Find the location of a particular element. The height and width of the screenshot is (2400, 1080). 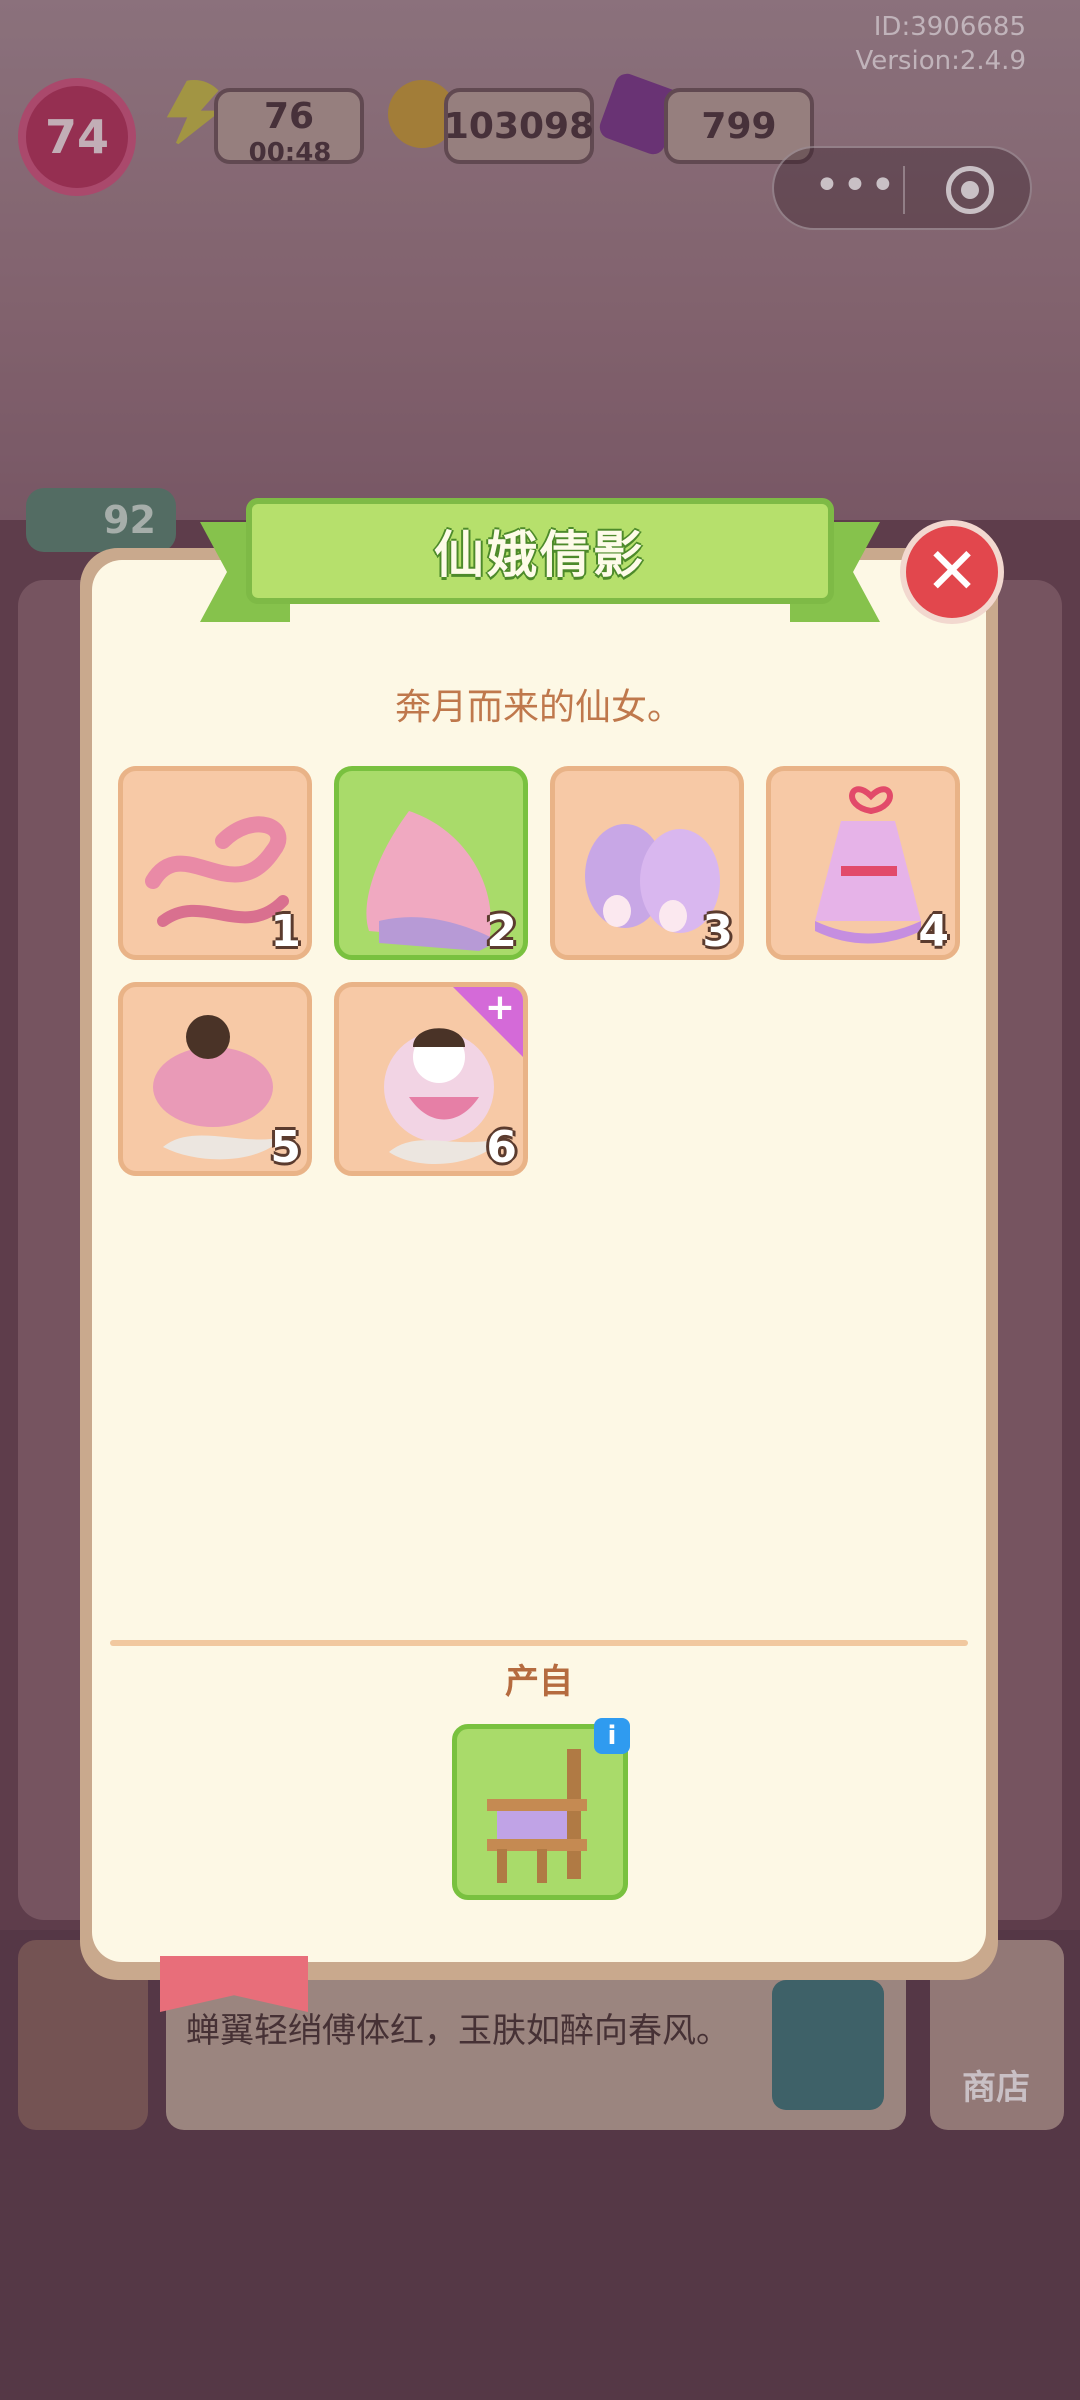

modal-subtitle: 奔月而来的仙女。 is located at coordinates (538, 707).